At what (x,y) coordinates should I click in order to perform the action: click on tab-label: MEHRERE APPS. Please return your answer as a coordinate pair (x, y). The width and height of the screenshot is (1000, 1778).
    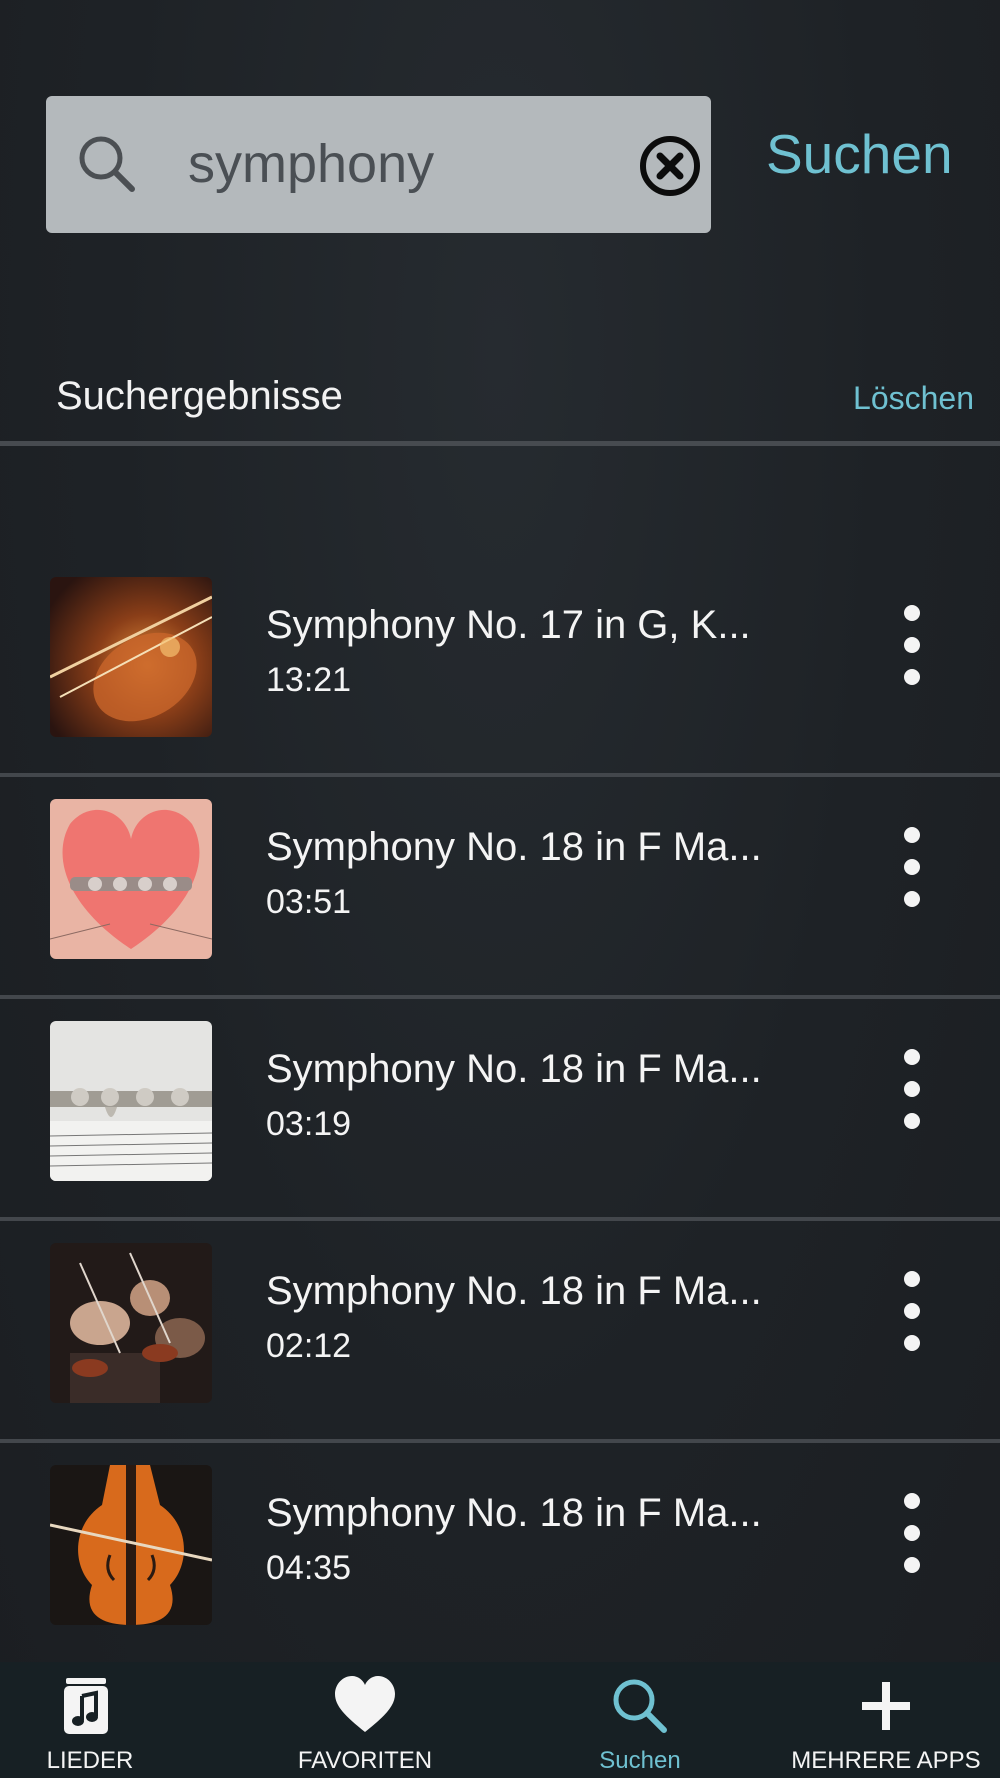
    Looking at the image, I should click on (886, 1760).